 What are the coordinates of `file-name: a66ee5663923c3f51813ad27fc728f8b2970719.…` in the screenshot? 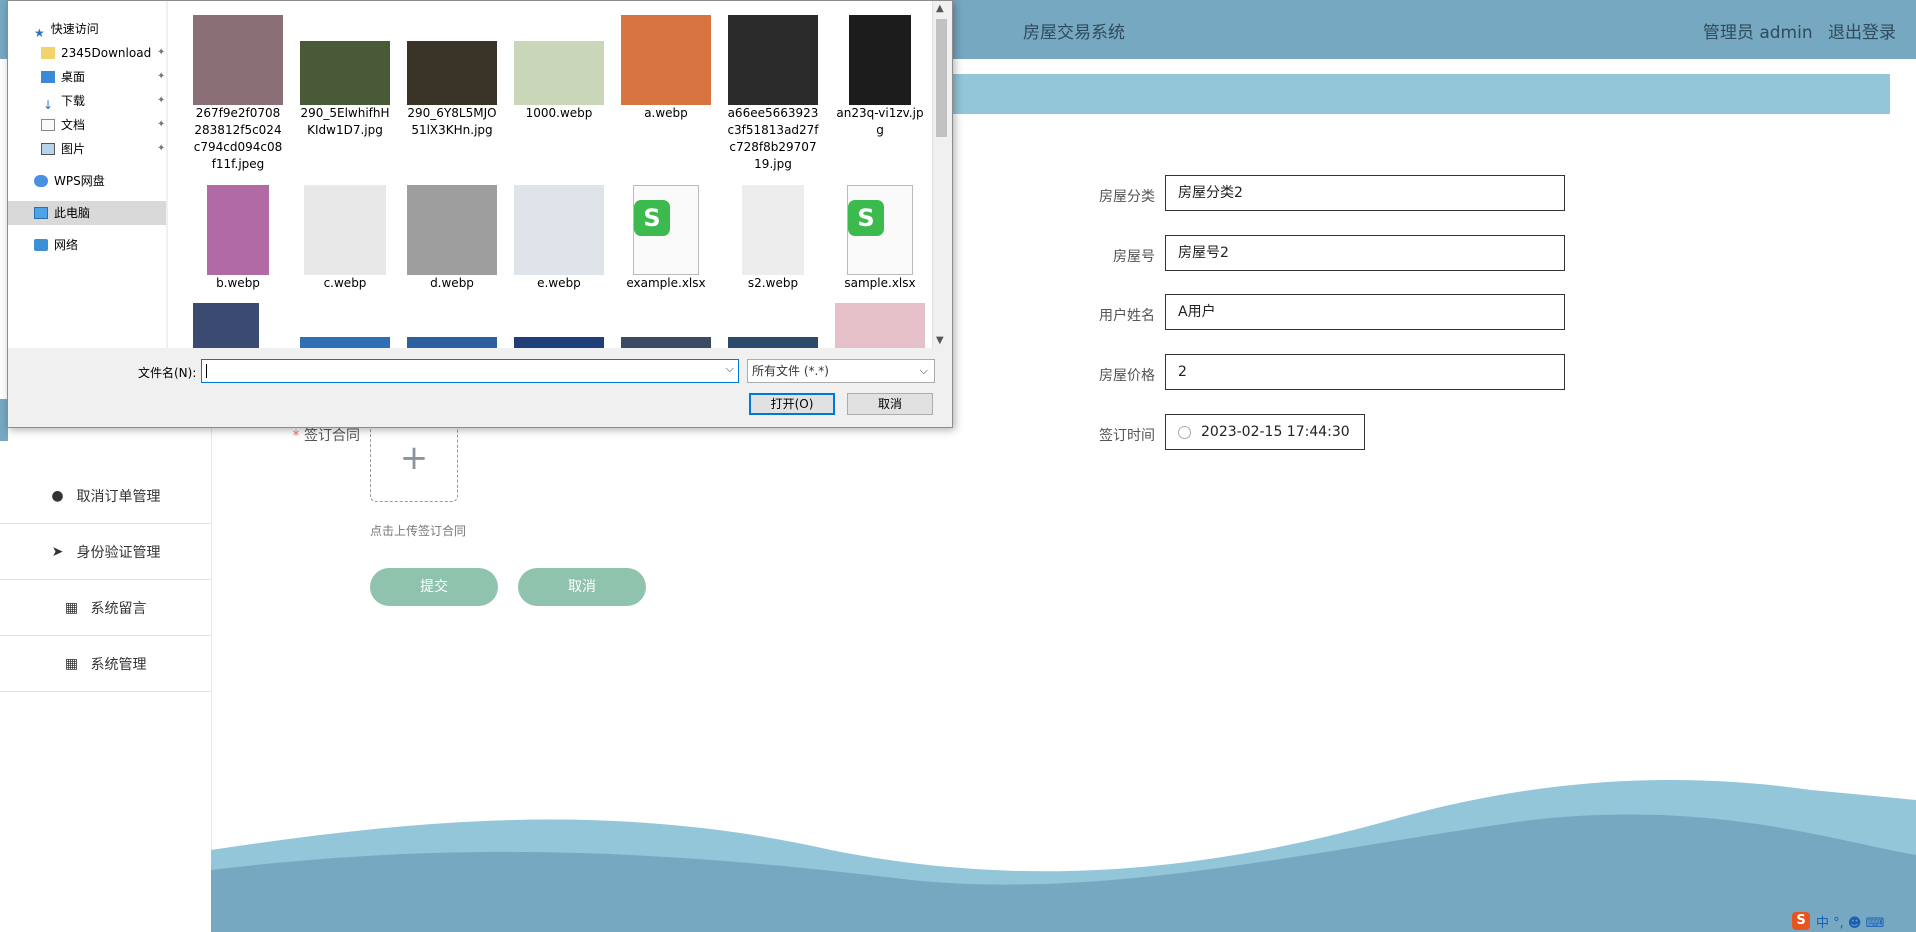 It's located at (773, 138).